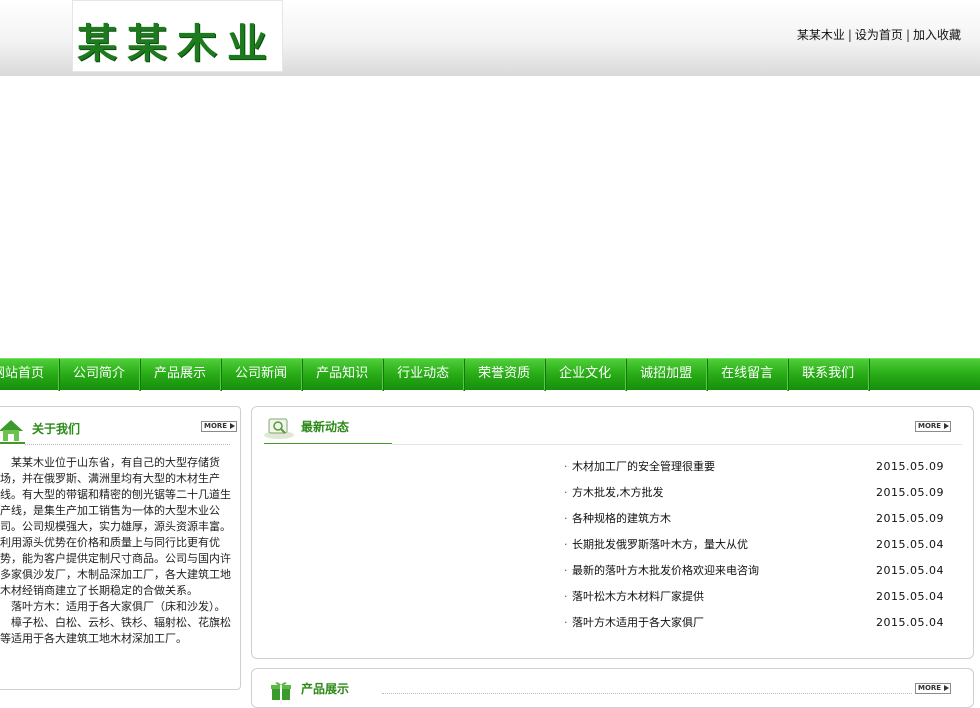 Image resolution: width=980 pixels, height=708 pixels. I want to click on top-link-add-favorite: 加入收藏, so click(937, 35).